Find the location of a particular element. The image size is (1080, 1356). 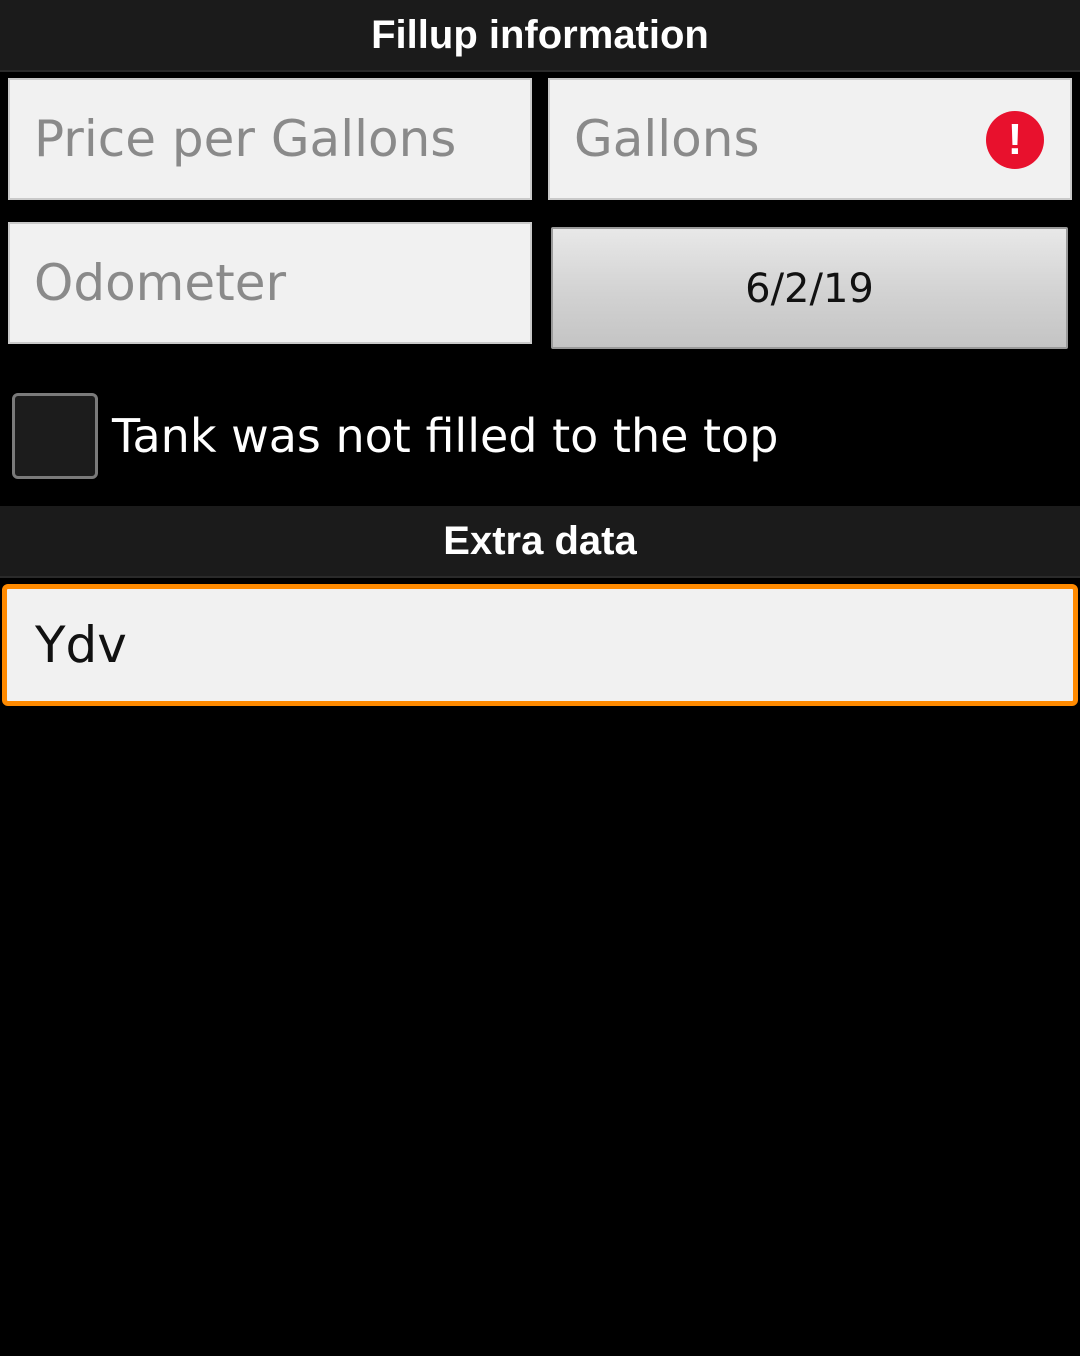

date-button-label: 6/2/19 is located at coordinates (809, 289).